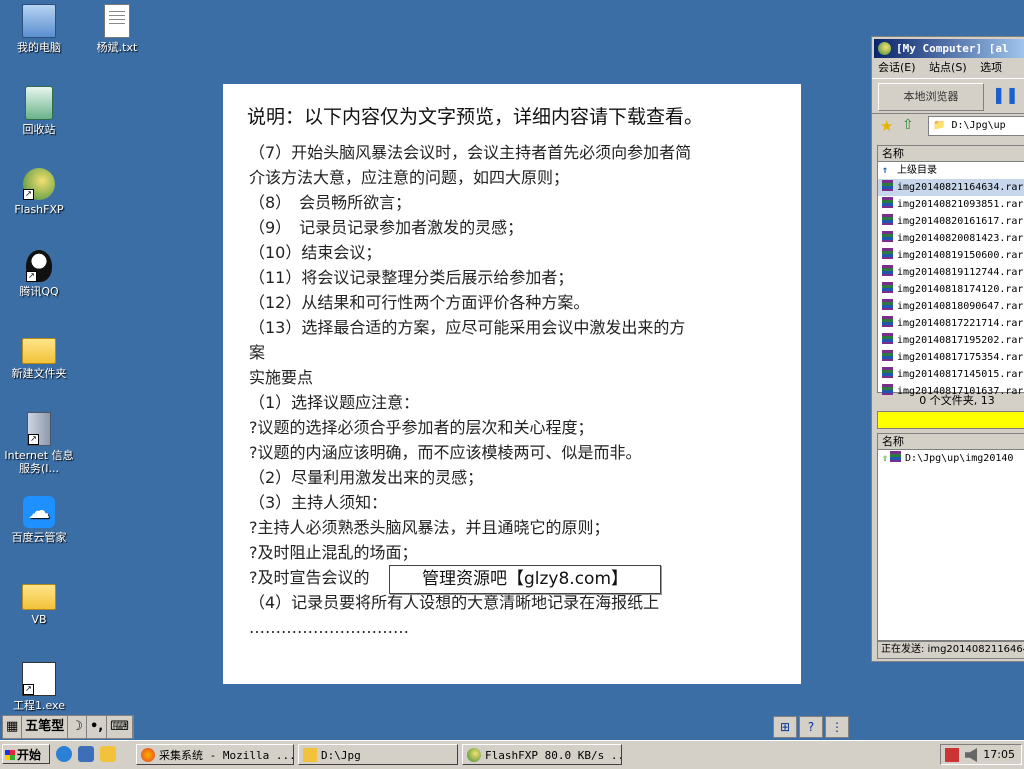  Describe the element at coordinates (475, 117) in the screenshot. I see `preview-title: 说明：以下内容仅为文字预览，详细内容请下载查看。` at that location.